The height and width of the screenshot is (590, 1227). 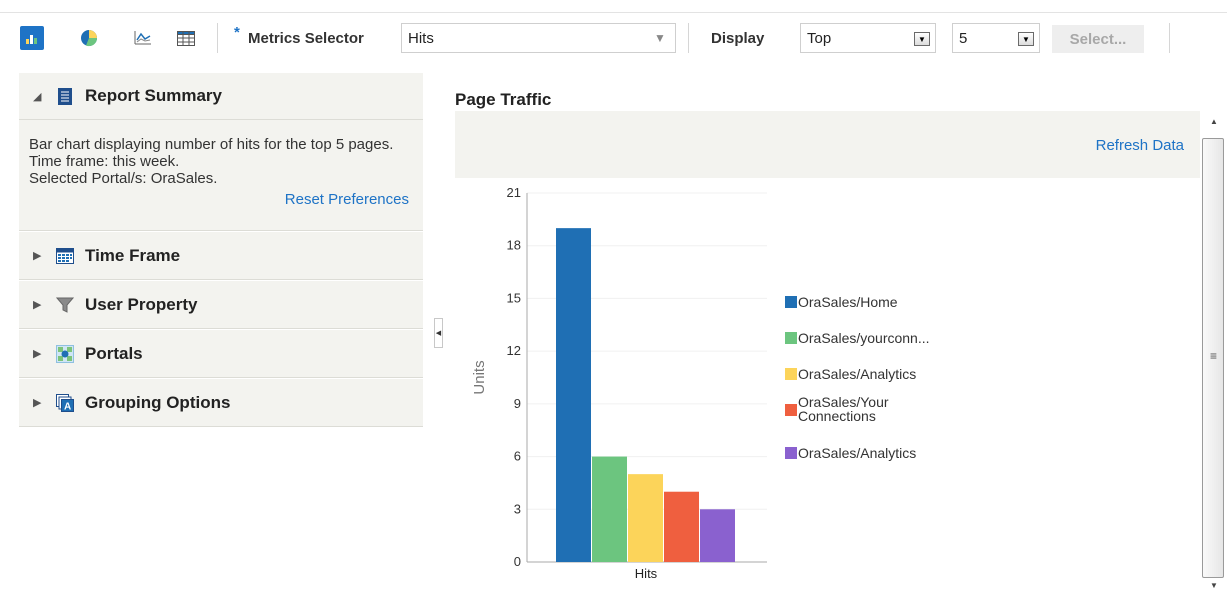 What do you see at coordinates (65, 305) in the screenshot?
I see `filter-icon` at bounding box center [65, 305].